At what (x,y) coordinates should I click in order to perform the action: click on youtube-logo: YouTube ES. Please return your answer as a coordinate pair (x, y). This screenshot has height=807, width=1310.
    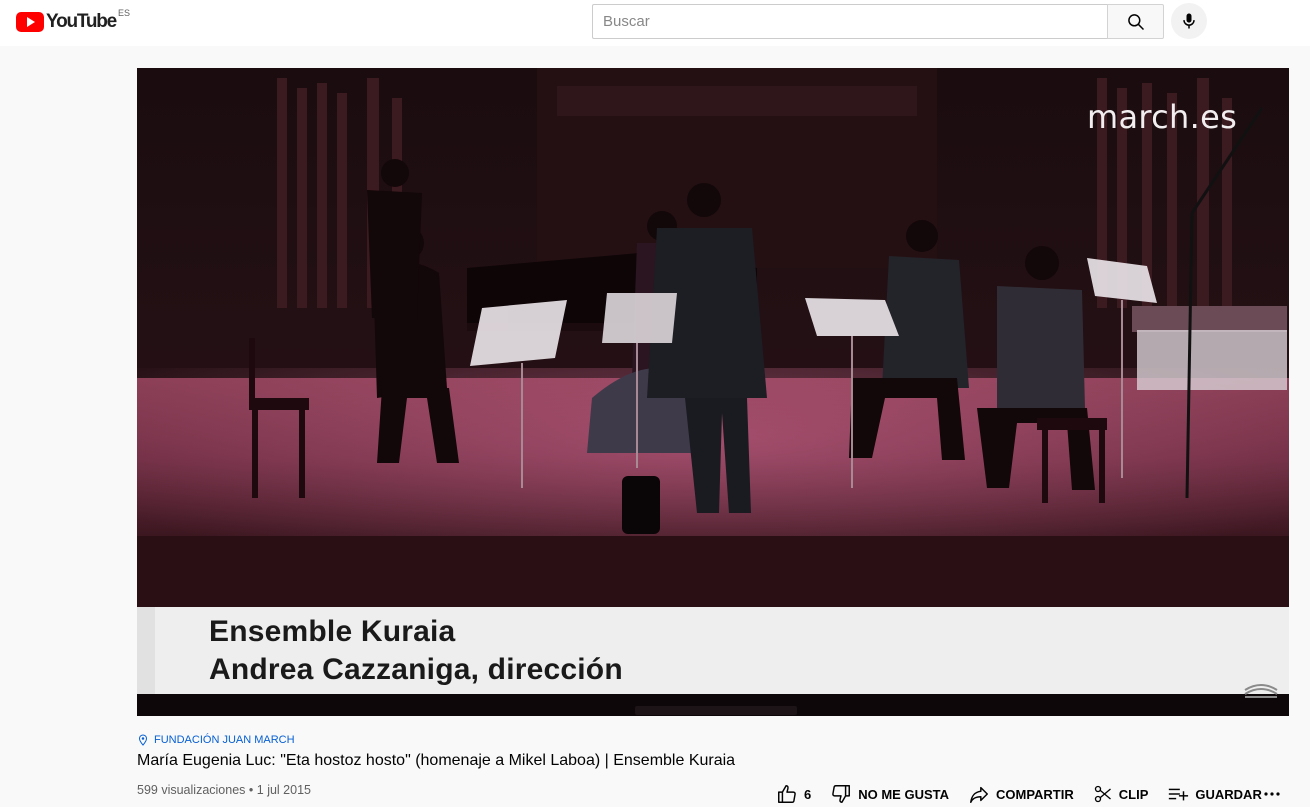
    Looking at the image, I should click on (73, 21).